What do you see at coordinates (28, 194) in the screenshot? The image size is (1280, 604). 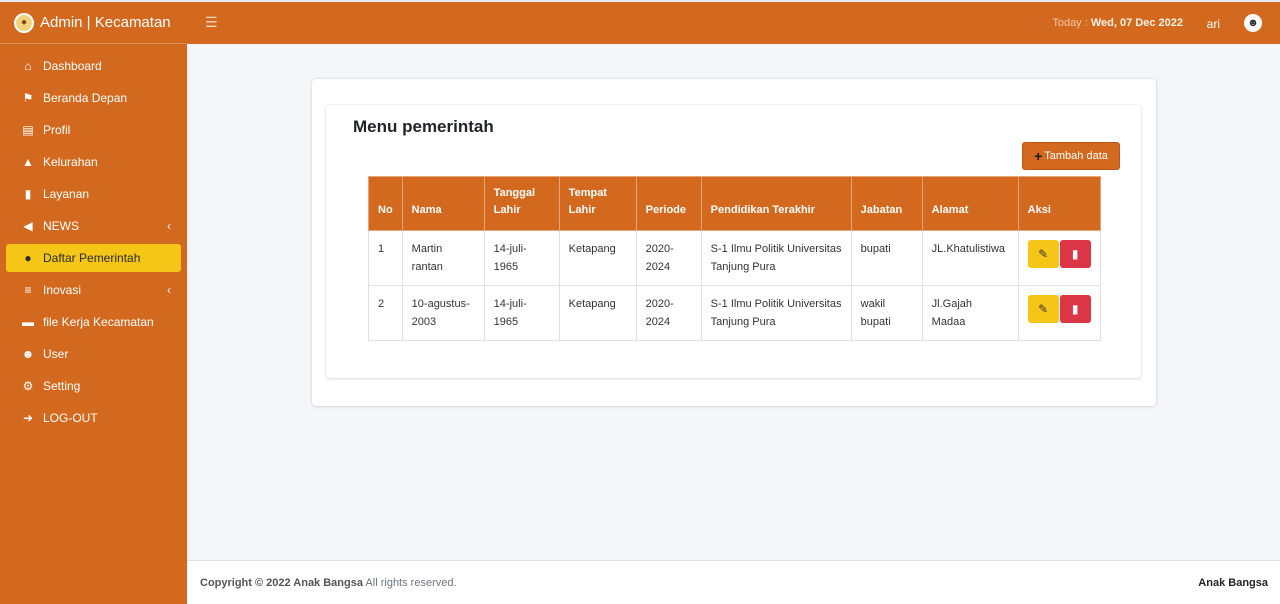 I see `document-icon: ▮` at bounding box center [28, 194].